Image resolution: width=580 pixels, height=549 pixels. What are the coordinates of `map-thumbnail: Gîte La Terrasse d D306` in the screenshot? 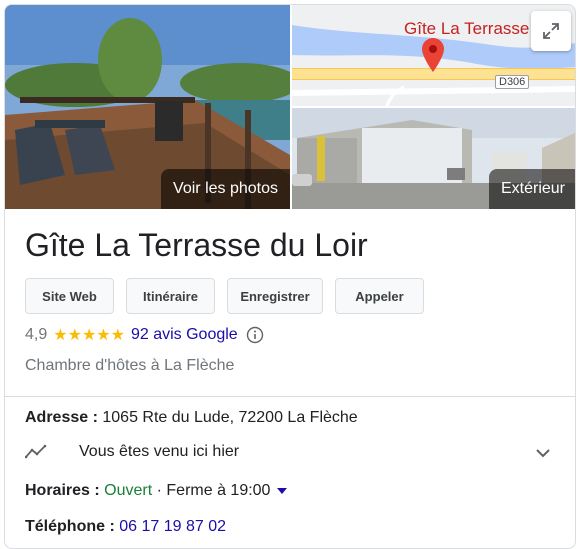 It's located at (433, 55).